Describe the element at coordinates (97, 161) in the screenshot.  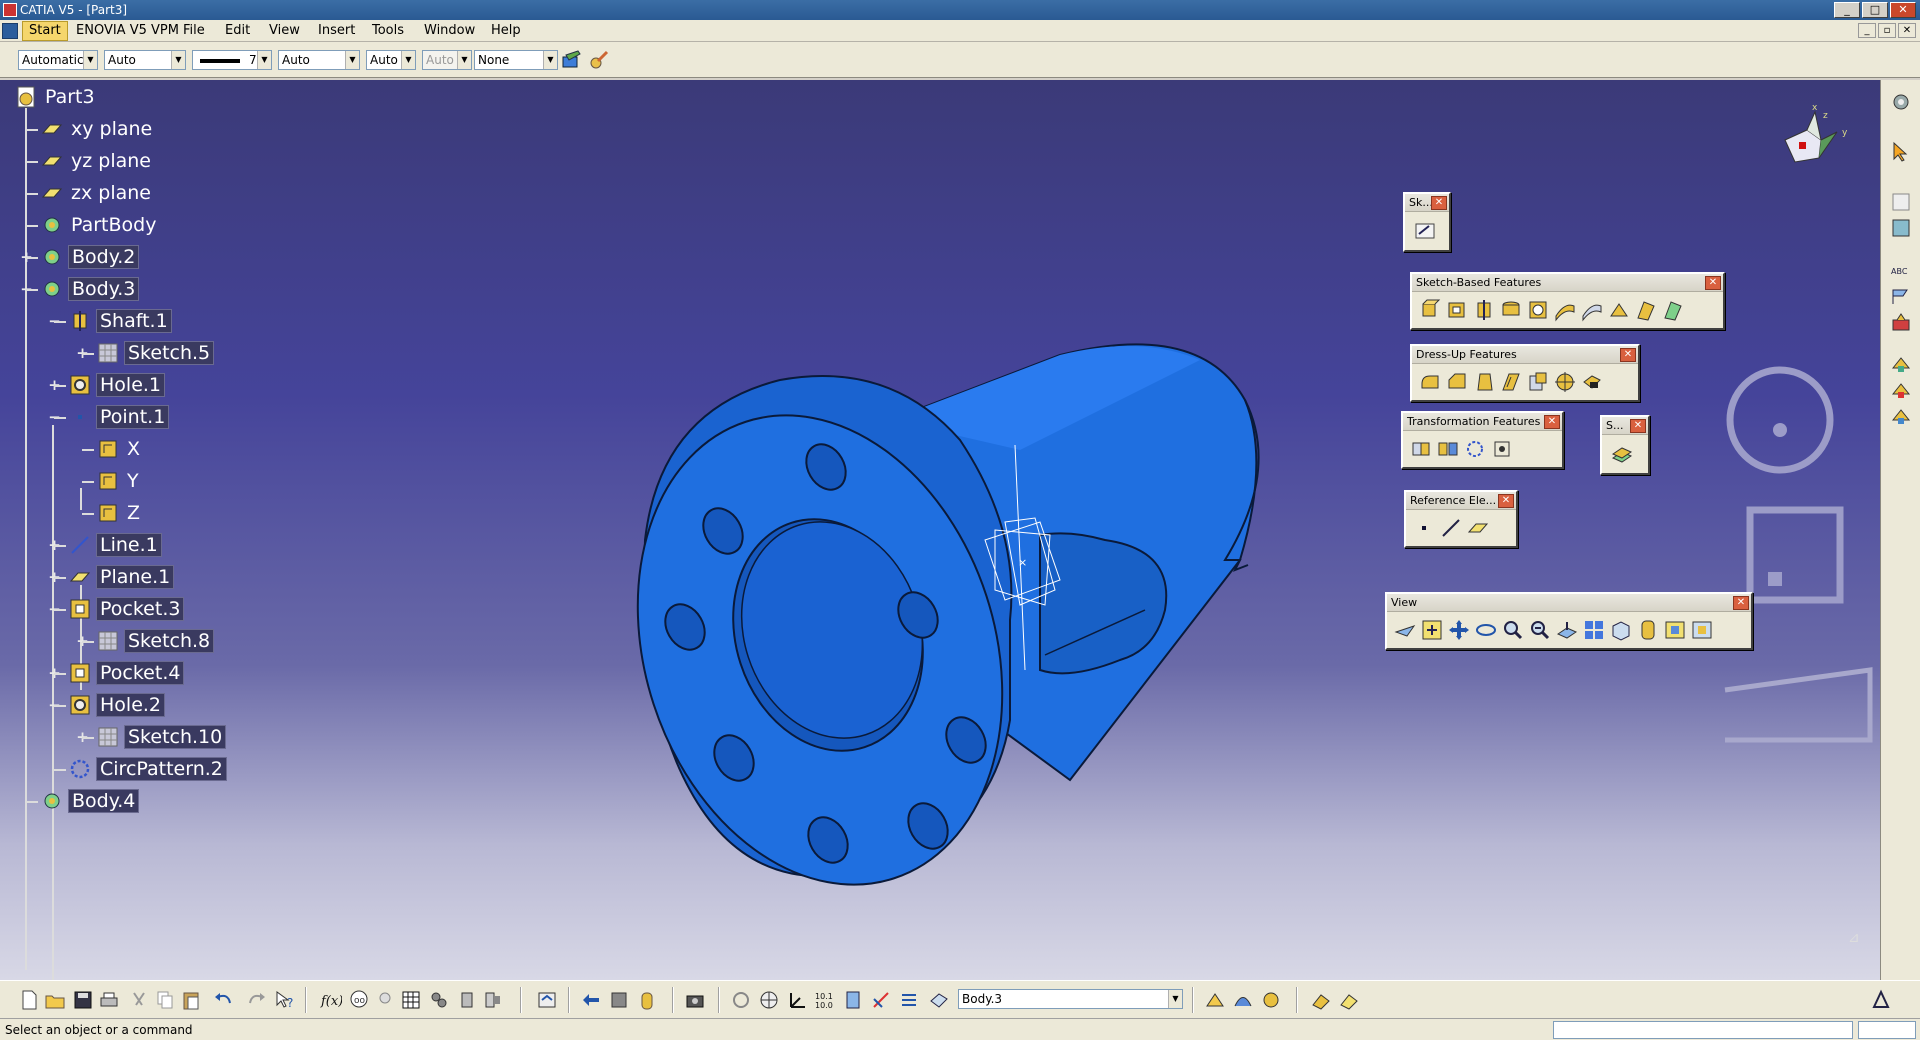
I see `tree-node: yz plane` at that location.